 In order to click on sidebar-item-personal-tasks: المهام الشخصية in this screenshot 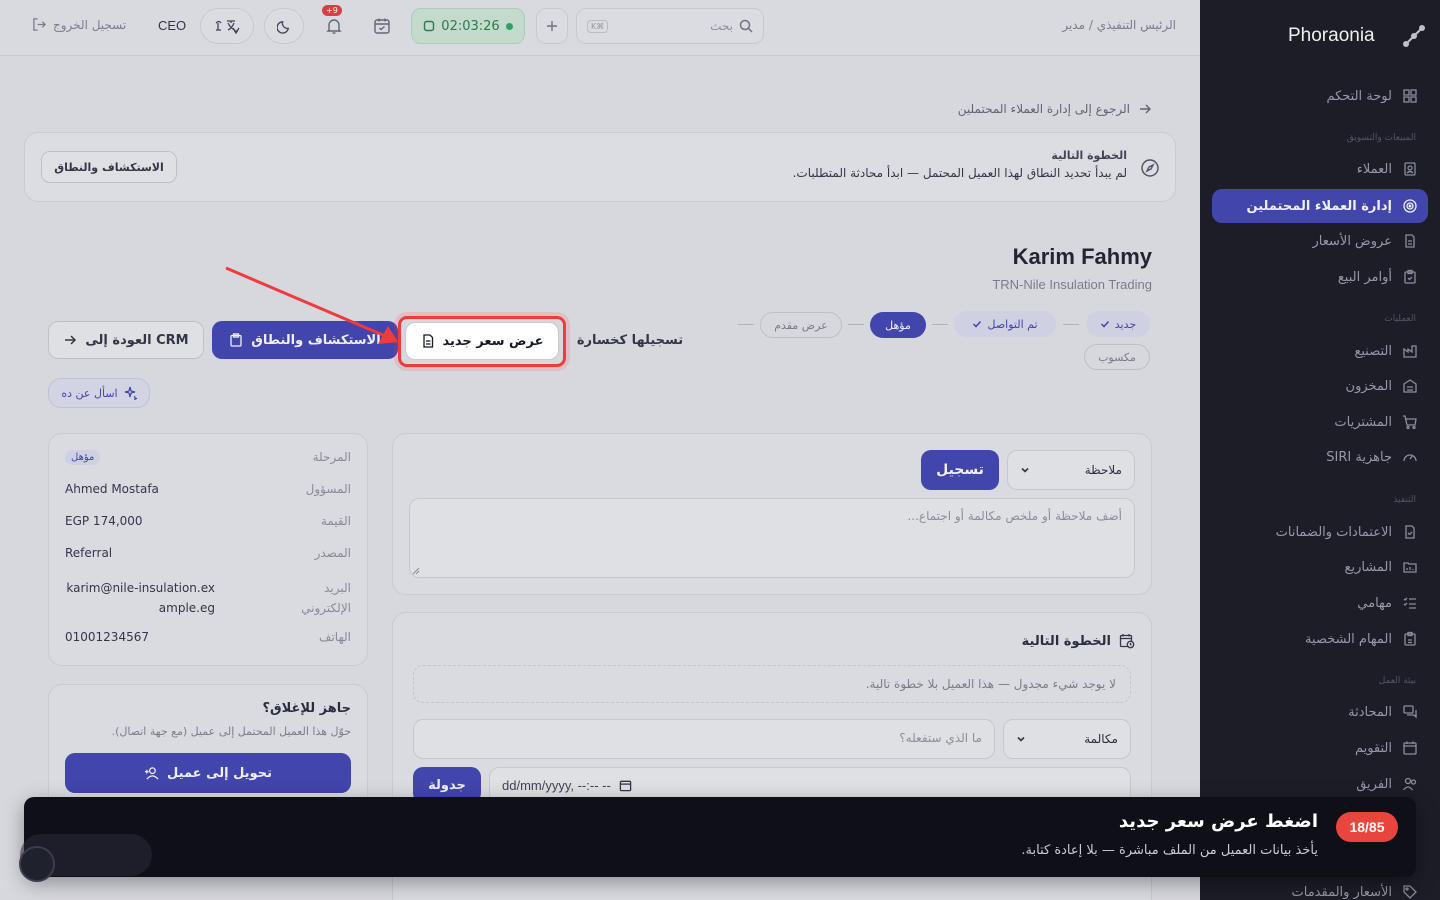, I will do `click(1320, 639)`.